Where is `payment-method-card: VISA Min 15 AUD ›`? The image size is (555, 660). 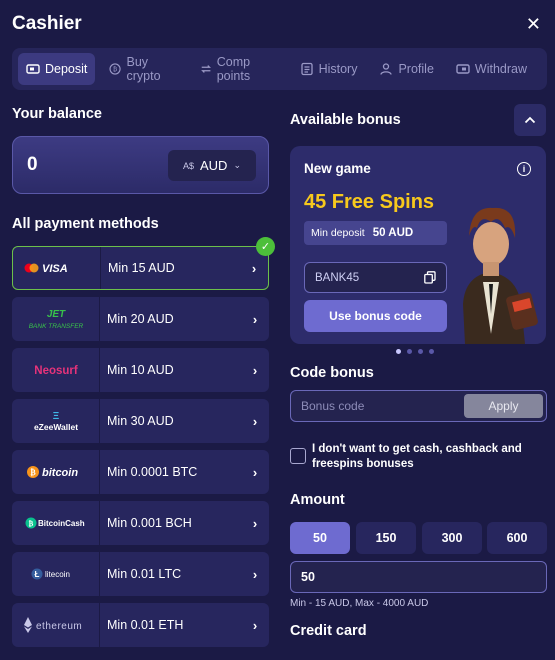 payment-method-card: VISA Min 15 AUD › is located at coordinates (140, 268).